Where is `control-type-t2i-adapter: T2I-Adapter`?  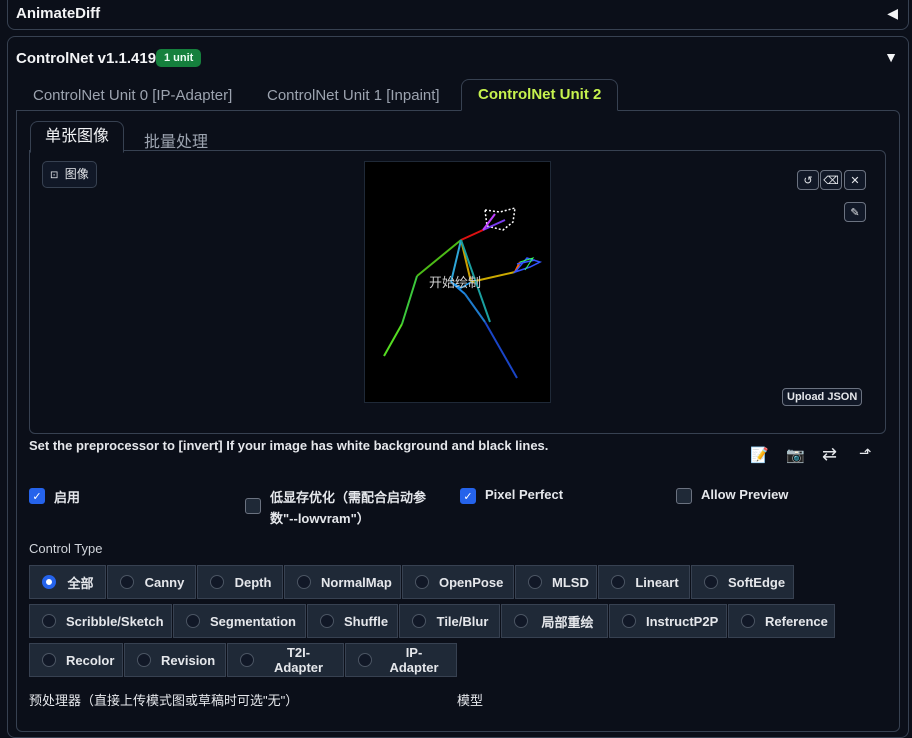
control-type-t2i-adapter: T2I-Adapter is located at coordinates (285, 660).